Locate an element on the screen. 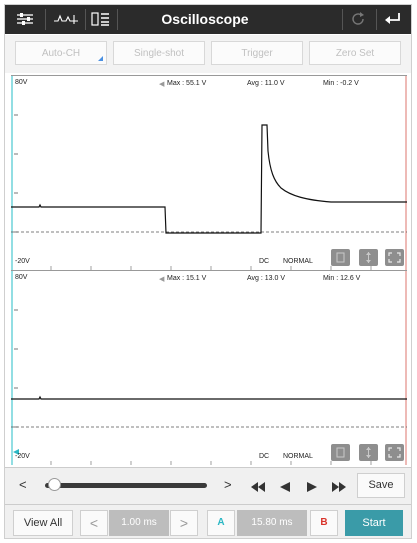 The height and width of the screenshot is (543, 417). control-bar: View All < 1.00 ms > A 15.80 ms B Start is located at coordinates (208, 521).